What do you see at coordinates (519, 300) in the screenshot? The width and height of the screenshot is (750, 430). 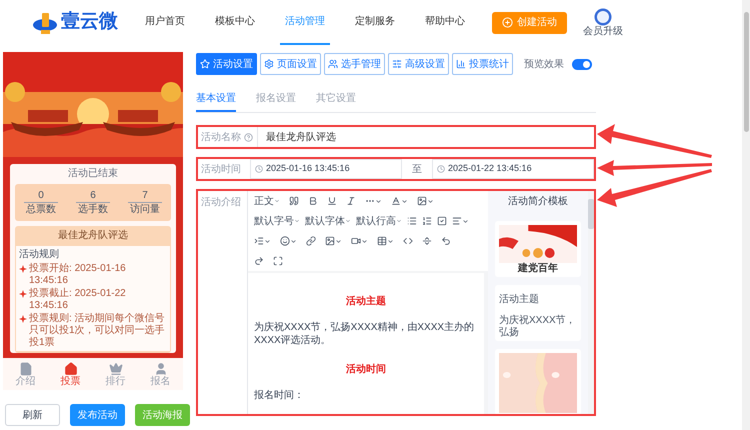 I see `template-heading: 活动主题` at bounding box center [519, 300].